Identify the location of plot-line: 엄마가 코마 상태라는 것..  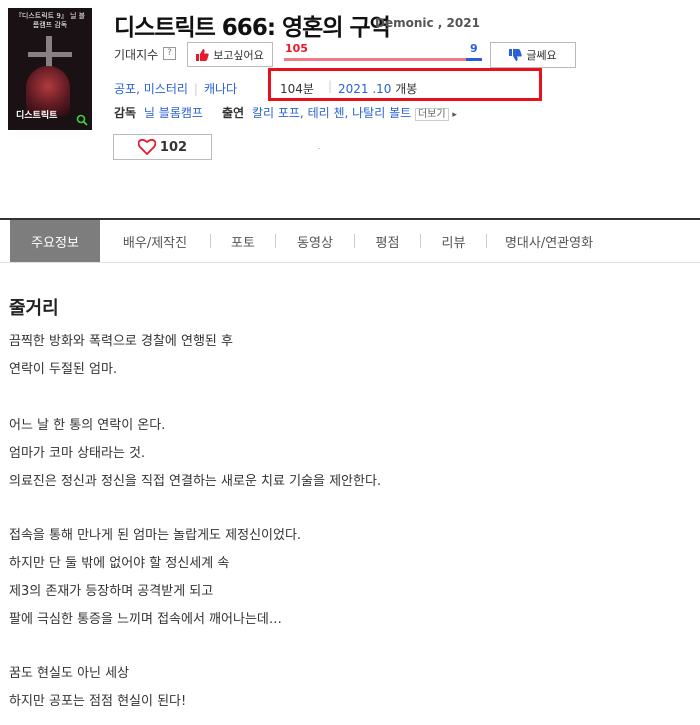
(77, 453).